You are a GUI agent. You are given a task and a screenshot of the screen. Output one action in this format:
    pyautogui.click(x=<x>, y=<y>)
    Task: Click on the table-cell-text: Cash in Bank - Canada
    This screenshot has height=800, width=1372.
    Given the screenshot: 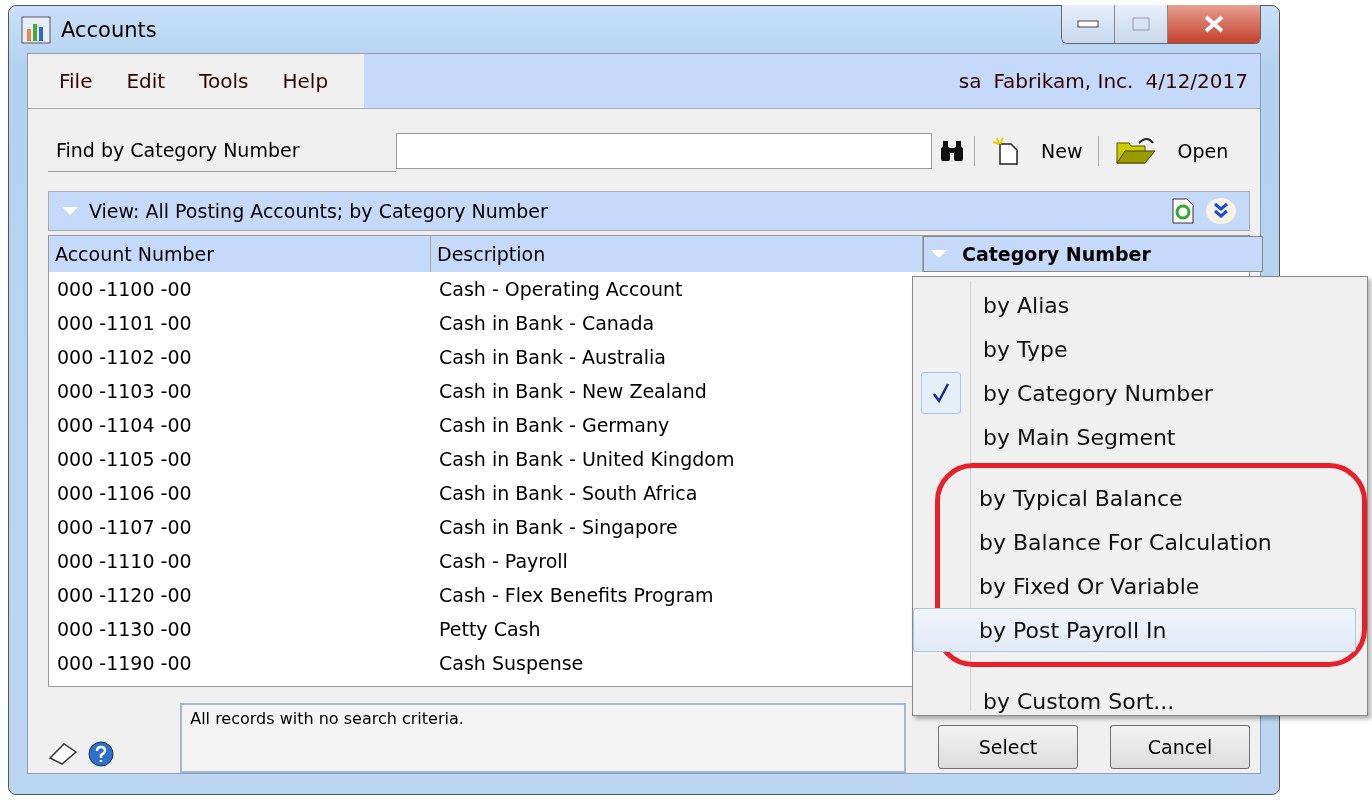 What is the action you would take?
    pyautogui.click(x=547, y=323)
    